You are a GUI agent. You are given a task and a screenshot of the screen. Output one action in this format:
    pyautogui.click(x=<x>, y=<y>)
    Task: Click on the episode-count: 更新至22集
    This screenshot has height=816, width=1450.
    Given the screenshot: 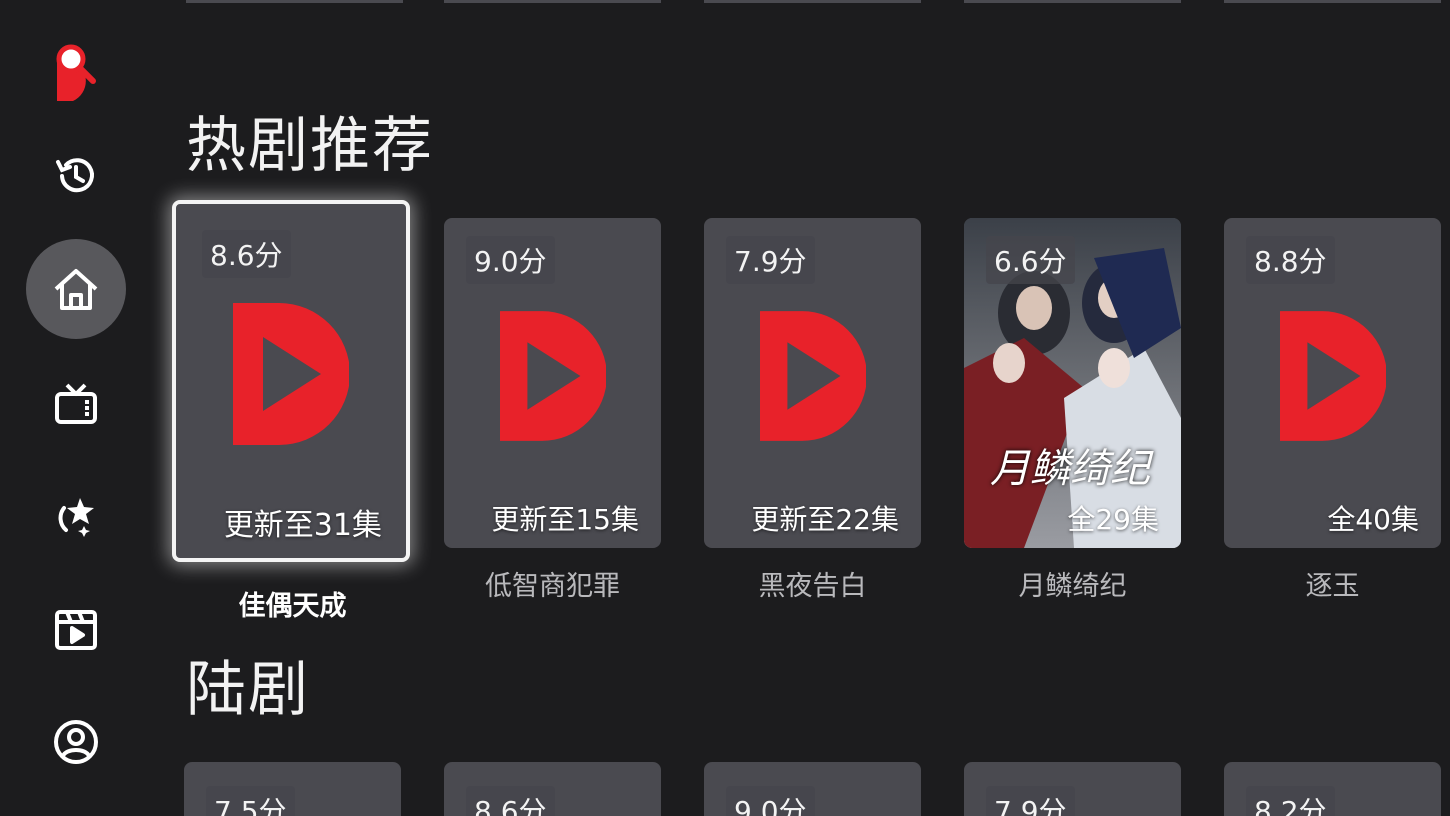 What is the action you would take?
    pyautogui.click(x=825, y=519)
    